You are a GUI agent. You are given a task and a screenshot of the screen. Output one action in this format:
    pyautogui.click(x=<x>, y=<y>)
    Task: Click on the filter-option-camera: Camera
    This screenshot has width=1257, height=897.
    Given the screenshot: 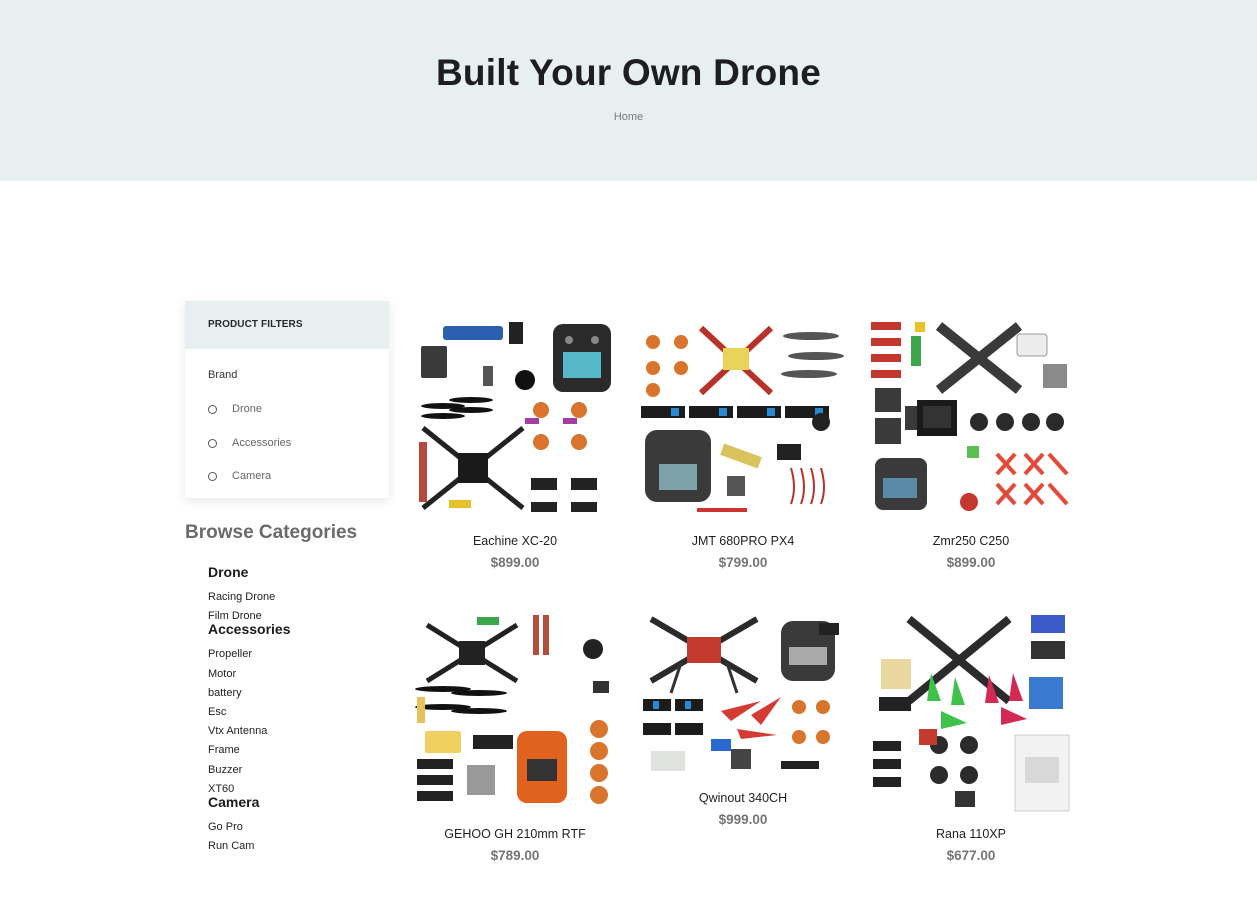 What is the action you would take?
    pyautogui.click(x=239, y=476)
    